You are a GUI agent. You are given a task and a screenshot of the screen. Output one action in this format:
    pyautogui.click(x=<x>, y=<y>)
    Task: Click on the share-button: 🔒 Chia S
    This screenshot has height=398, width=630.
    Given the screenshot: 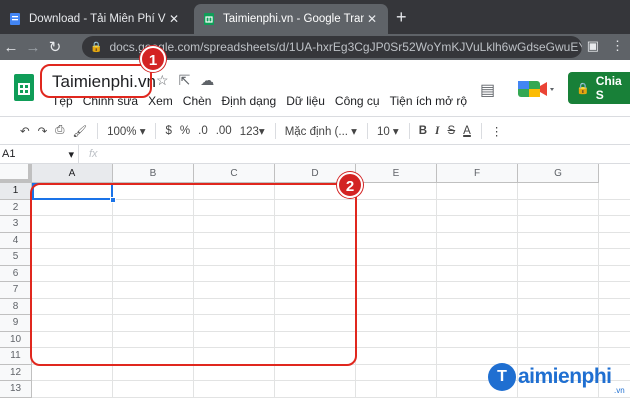 What is the action you would take?
    pyautogui.click(x=599, y=88)
    